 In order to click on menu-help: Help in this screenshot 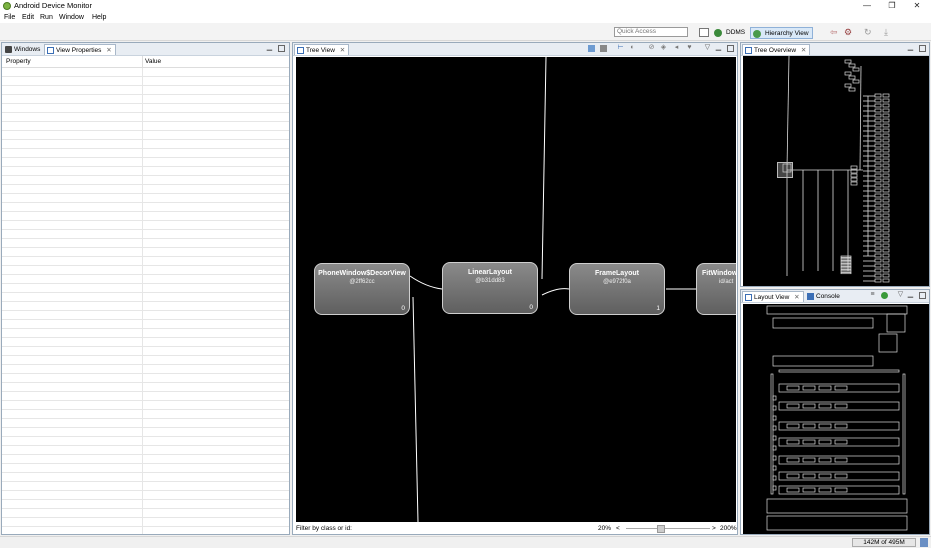, I will do `click(99, 17)`.